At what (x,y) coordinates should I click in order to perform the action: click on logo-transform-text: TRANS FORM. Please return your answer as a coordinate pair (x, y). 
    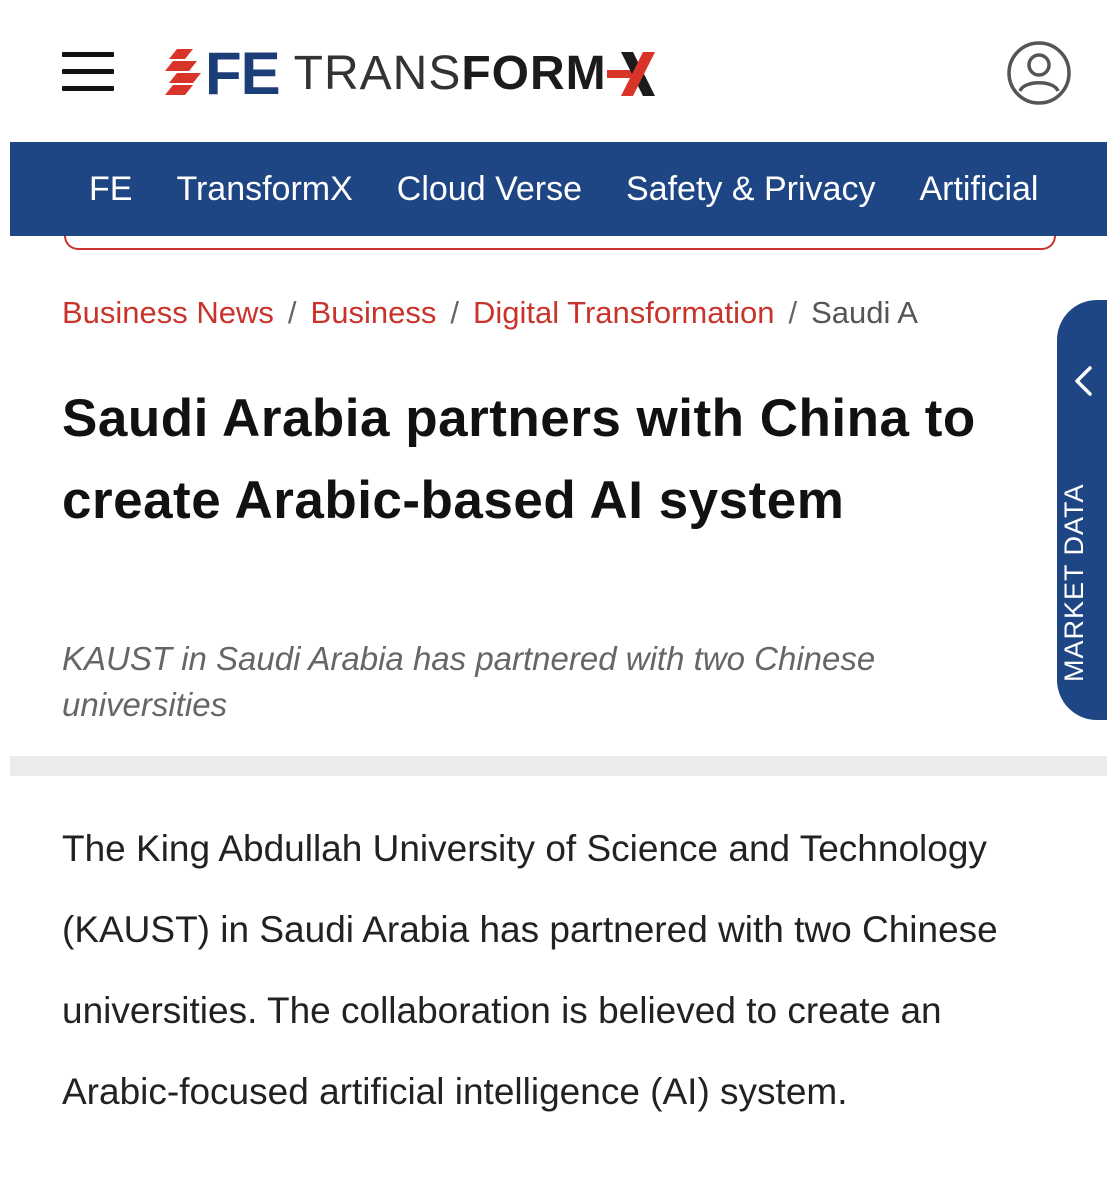
    Looking at the image, I should click on (450, 74).